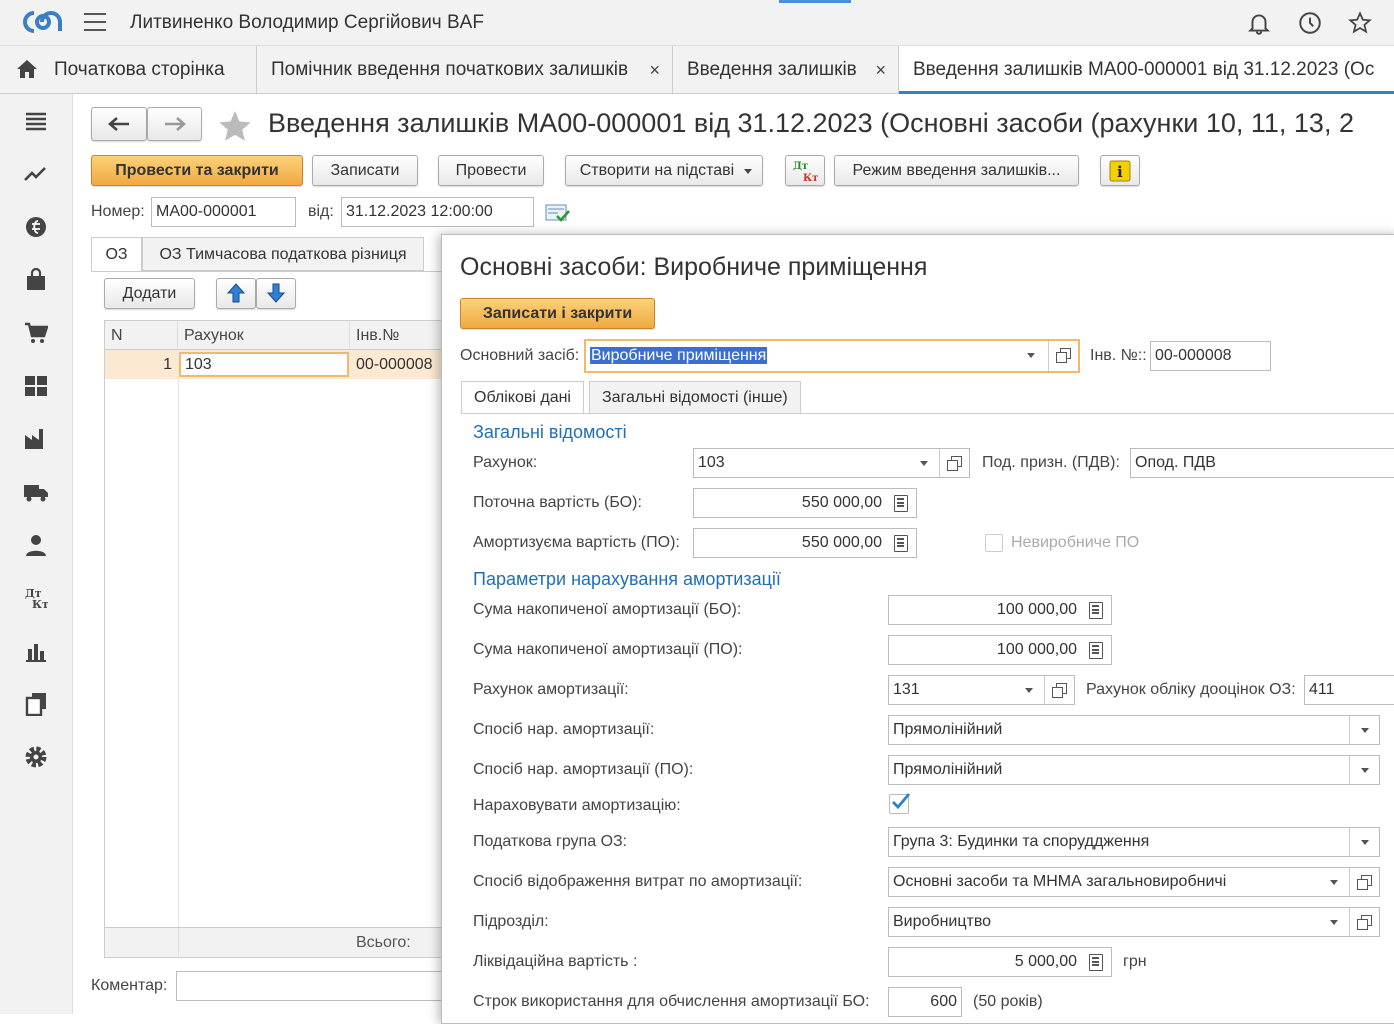 Image resolution: width=1394 pixels, height=1024 pixels. Describe the element at coordinates (924, 463) in the screenshot. I see `account-dropdown` at that location.